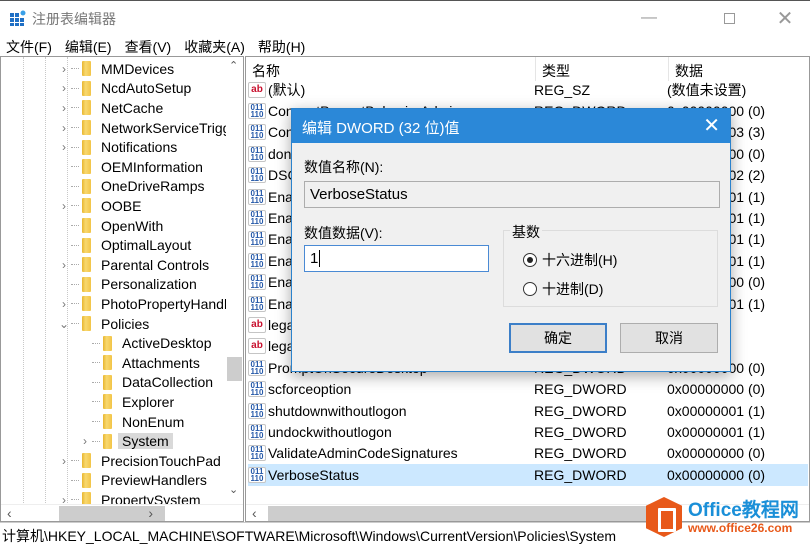 The width and height of the screenshot is (810, 546). Describe the element at coordinates (88, 45) in the screenshot. I see `menu-edit: 编辑(E)` at that location.